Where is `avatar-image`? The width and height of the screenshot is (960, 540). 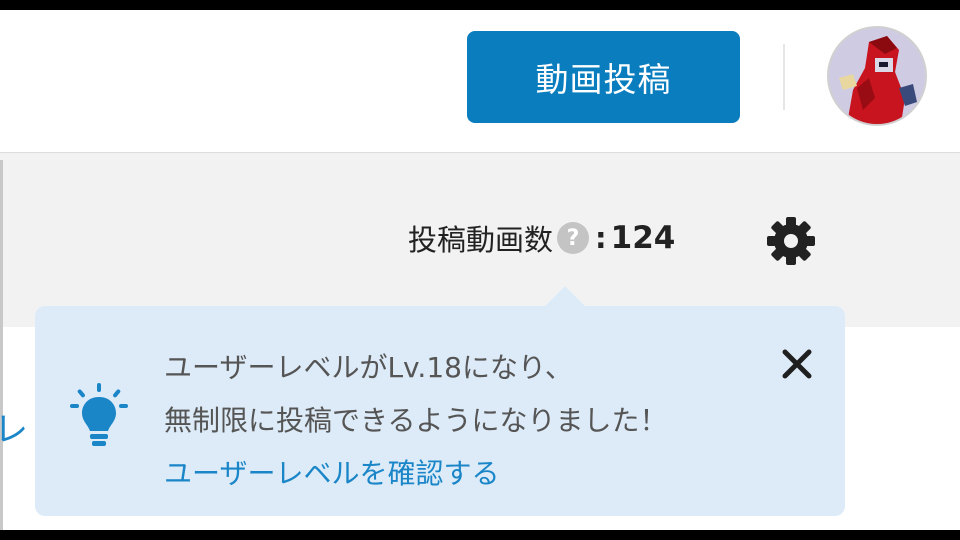
avatar-image is located at coordinates (877, 76).